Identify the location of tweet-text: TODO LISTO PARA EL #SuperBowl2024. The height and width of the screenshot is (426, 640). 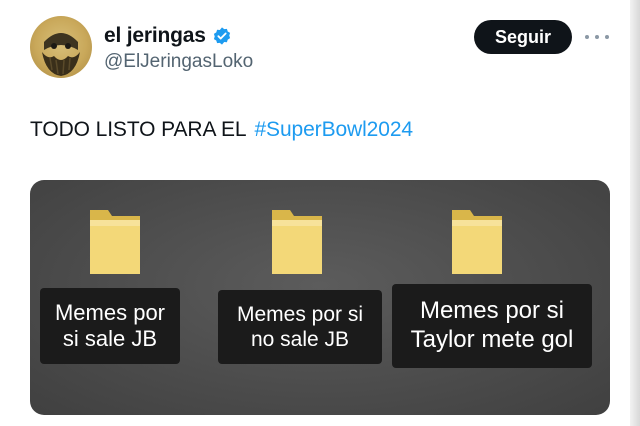
(221, 130).